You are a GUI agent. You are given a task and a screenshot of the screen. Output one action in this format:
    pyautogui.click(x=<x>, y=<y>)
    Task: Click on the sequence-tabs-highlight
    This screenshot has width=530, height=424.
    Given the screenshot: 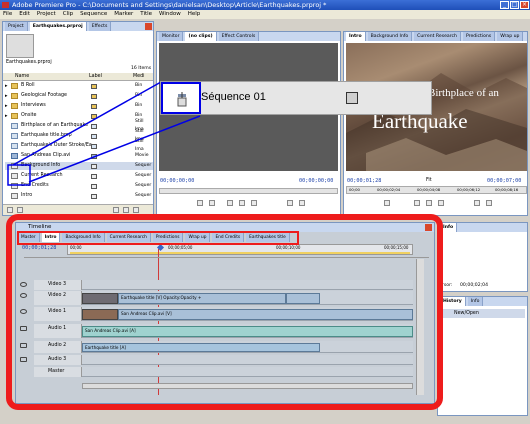 What is the action you would take?
    pyautogui.click(x=158, y=238)
    